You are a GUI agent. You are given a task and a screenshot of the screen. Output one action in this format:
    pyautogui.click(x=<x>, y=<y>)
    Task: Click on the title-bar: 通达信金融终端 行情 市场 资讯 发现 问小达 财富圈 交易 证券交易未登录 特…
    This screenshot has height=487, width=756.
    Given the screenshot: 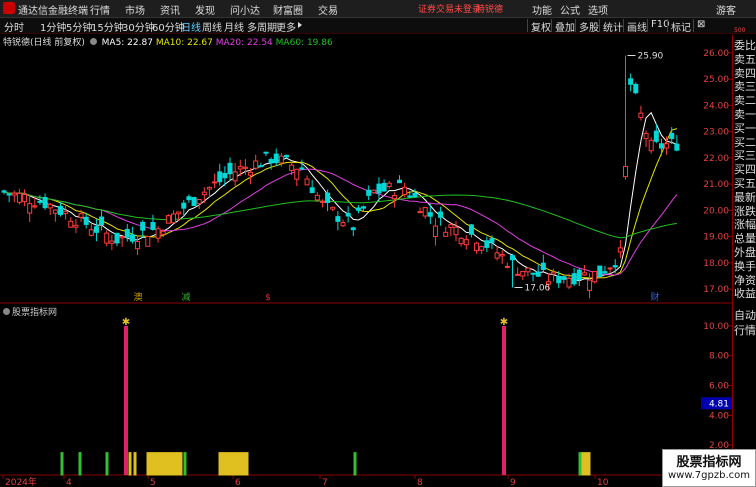 What is the action you would take?
    pyautogui.click(x=378, y=9)
    